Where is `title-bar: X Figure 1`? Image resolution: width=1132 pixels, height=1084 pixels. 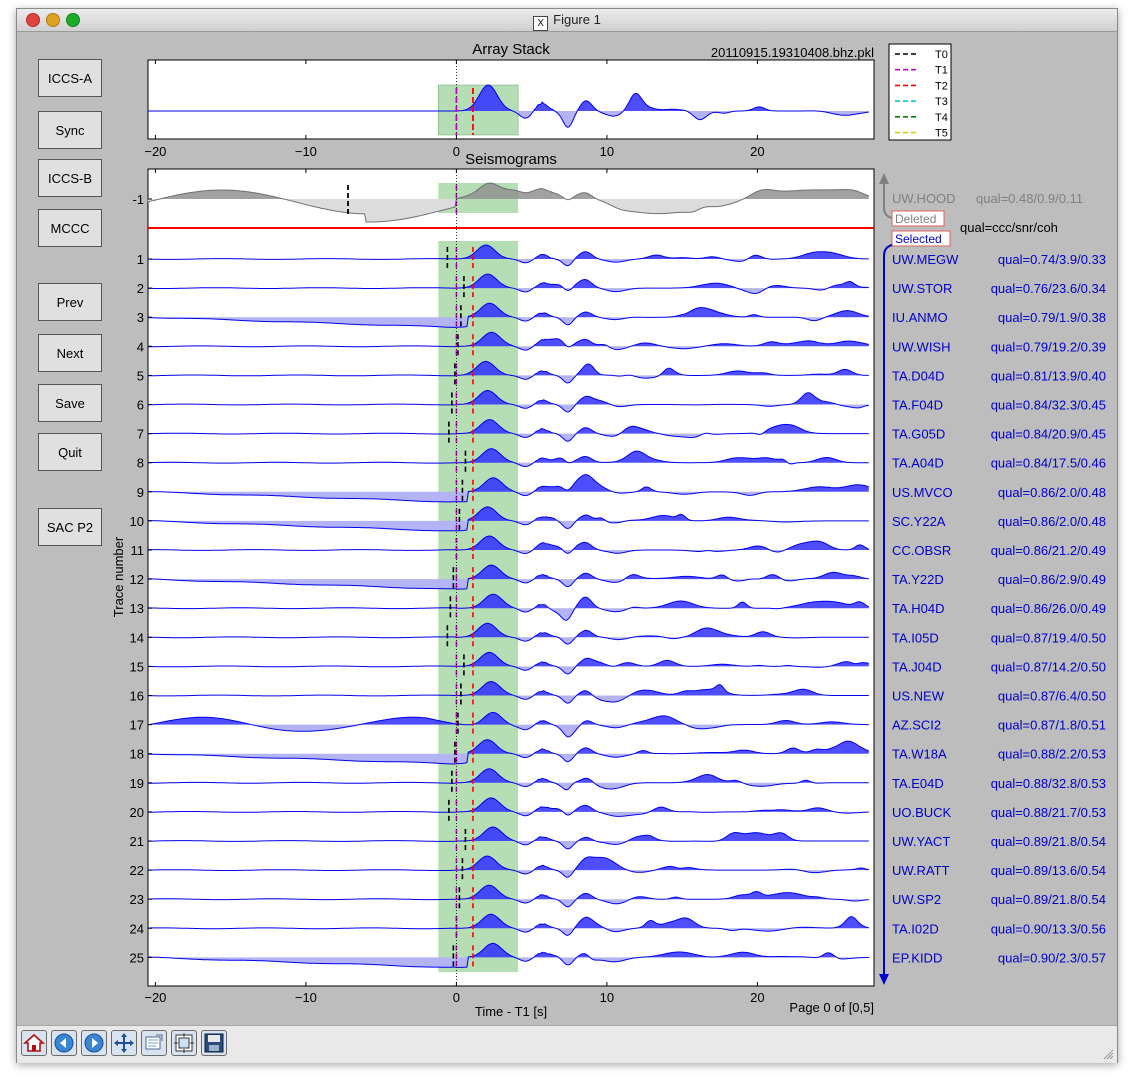 title-bar: X Figure 1 is located at coordinates (567, 20).